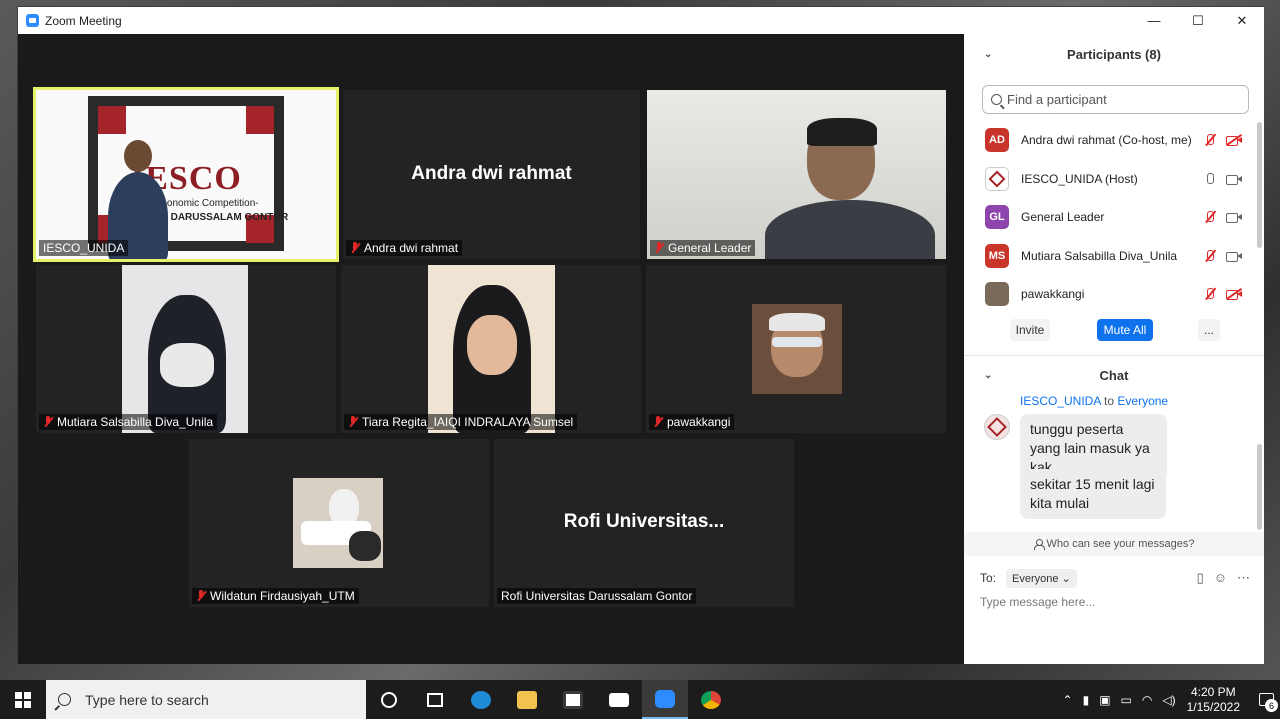 This screenshot has width=1280, height=719. Describe the element at coordinates (1115, 99) in the screenshot. I see `participant-search-input: Find a participant` at that location.